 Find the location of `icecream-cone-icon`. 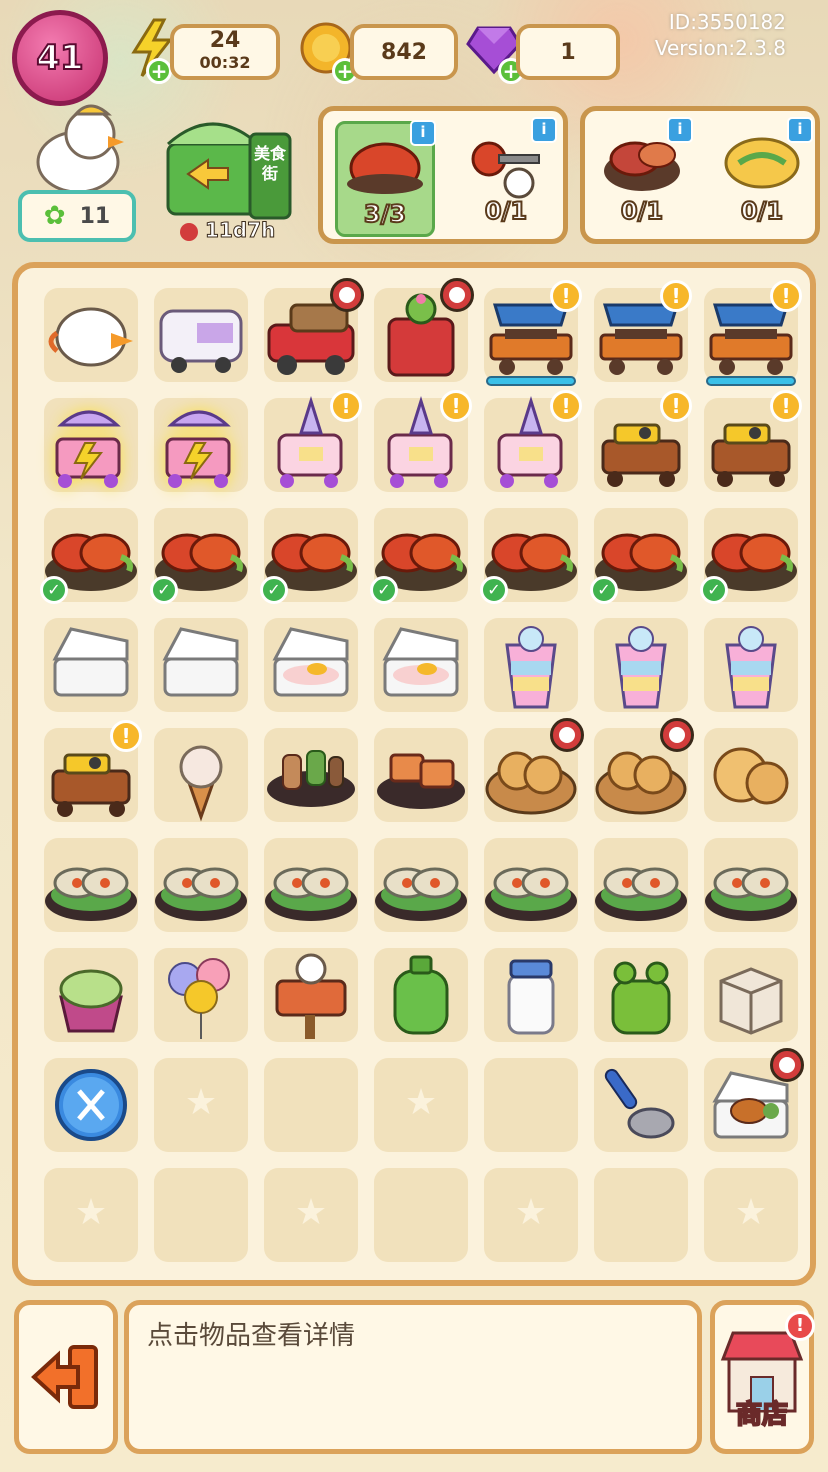

icecream-cone-icon is located at coordinates (201, 775).